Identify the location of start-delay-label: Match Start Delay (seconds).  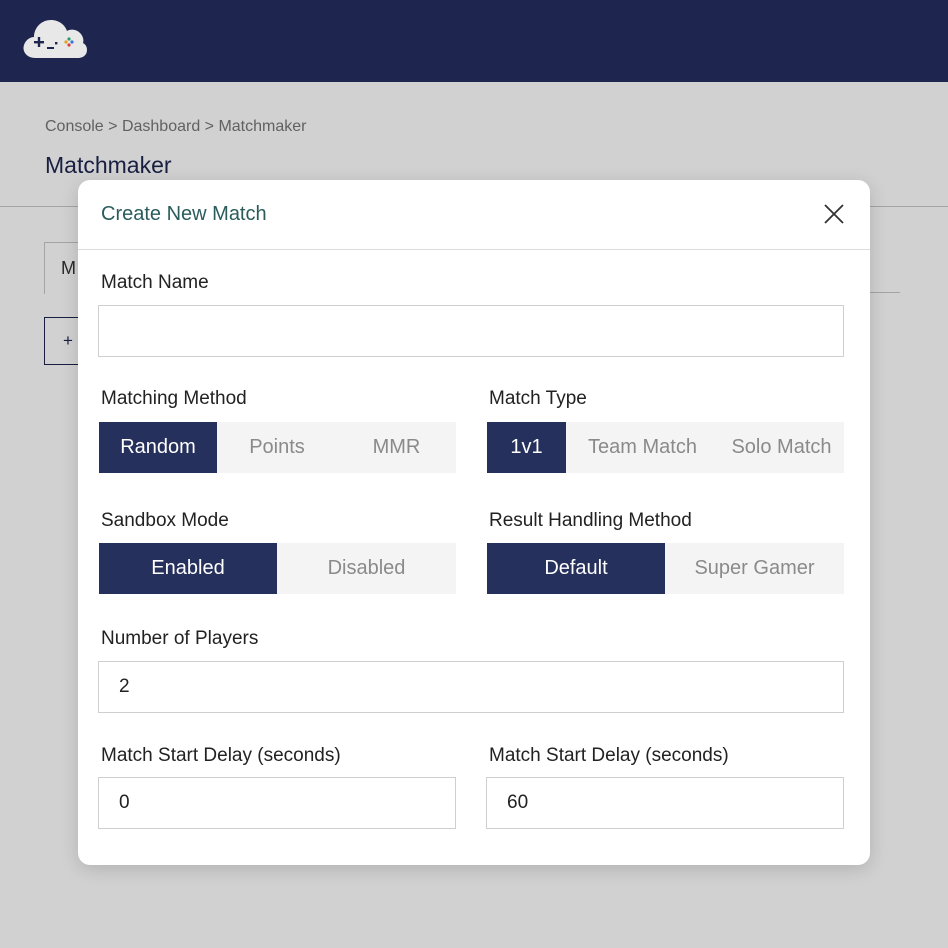
(221, 755).